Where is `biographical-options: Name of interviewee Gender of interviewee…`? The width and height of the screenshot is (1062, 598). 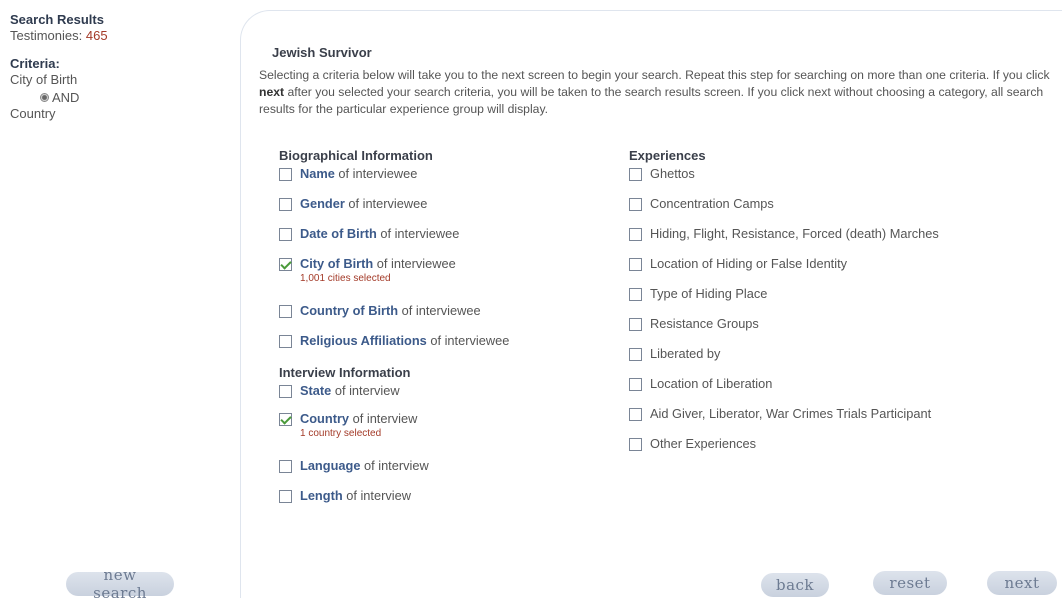 biographical-options: Name of interviewee Gender of interviewee… is located at coordinates (444, 263).